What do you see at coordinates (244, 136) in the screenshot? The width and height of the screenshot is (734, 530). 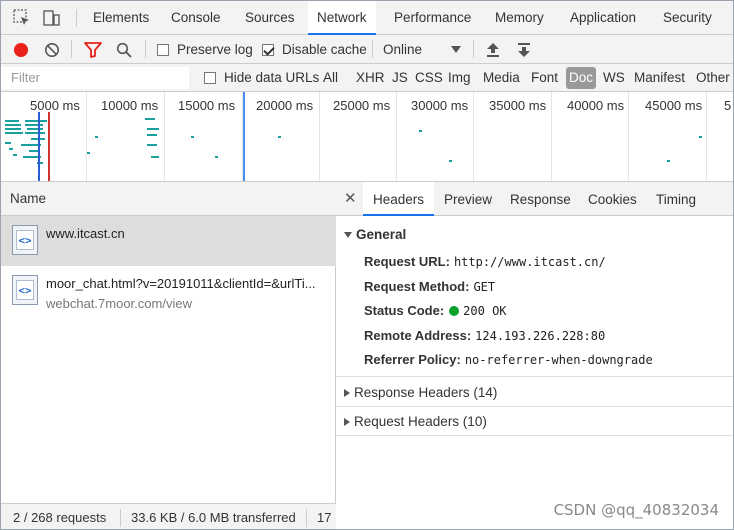 I see `timeline-selection-marker` at bounding box center [244, 136].